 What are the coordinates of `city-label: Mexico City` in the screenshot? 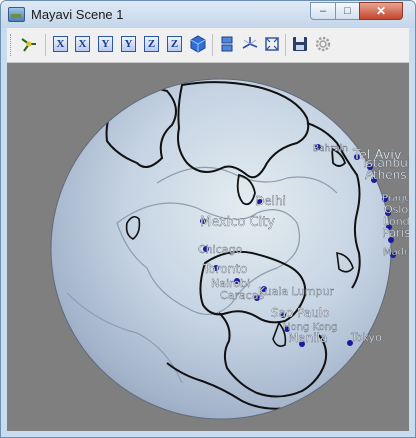 It's located at (237, 222).